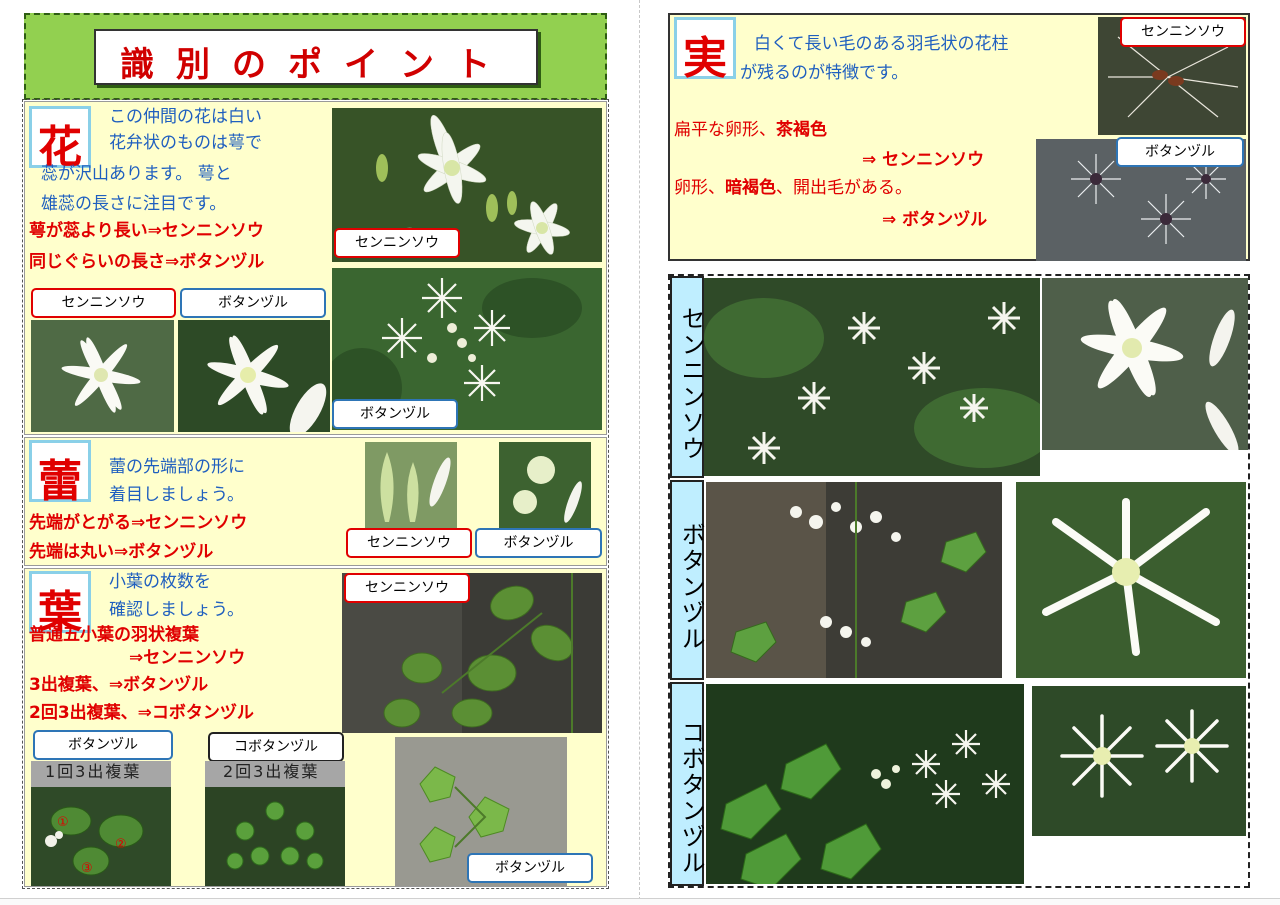 The height and width of the screenshot is (905, 1280). I want to click on fruit-kanji: 実, so click(705, 58).